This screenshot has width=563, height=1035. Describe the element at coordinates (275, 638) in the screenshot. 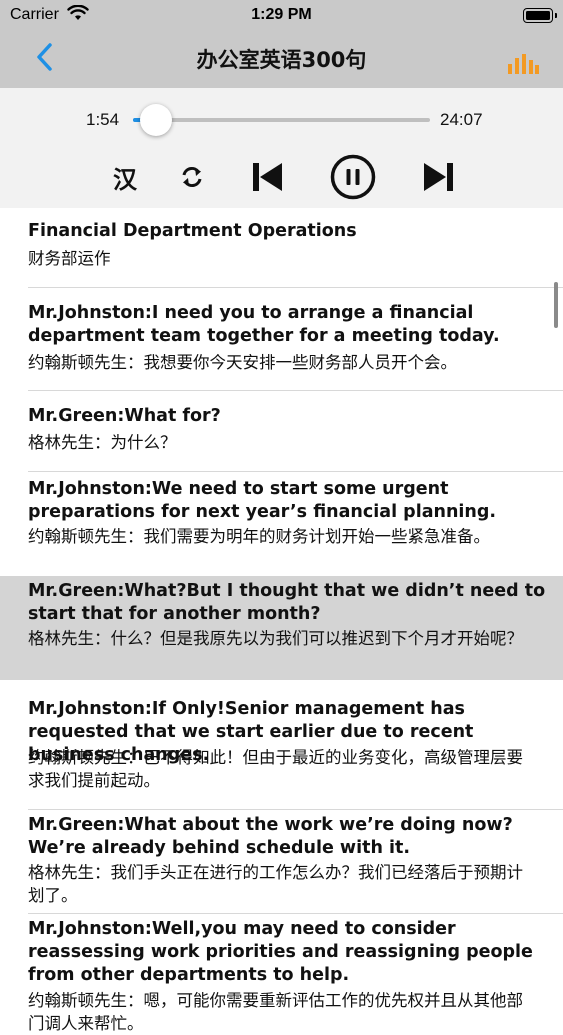

I see `sentence-chinese: 格林先生：什么？但是我原先以为我们可以推迟到下个月才开始呢？` at that location.